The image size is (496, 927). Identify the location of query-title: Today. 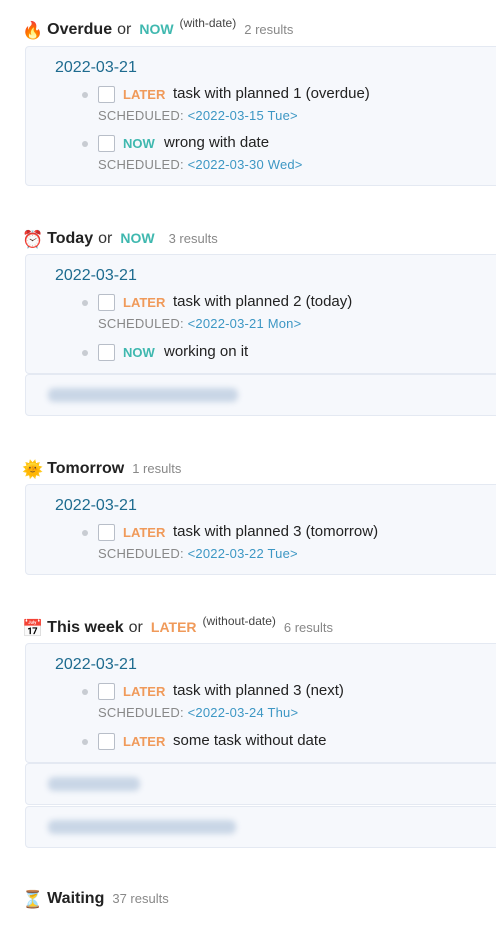
(70, 238).